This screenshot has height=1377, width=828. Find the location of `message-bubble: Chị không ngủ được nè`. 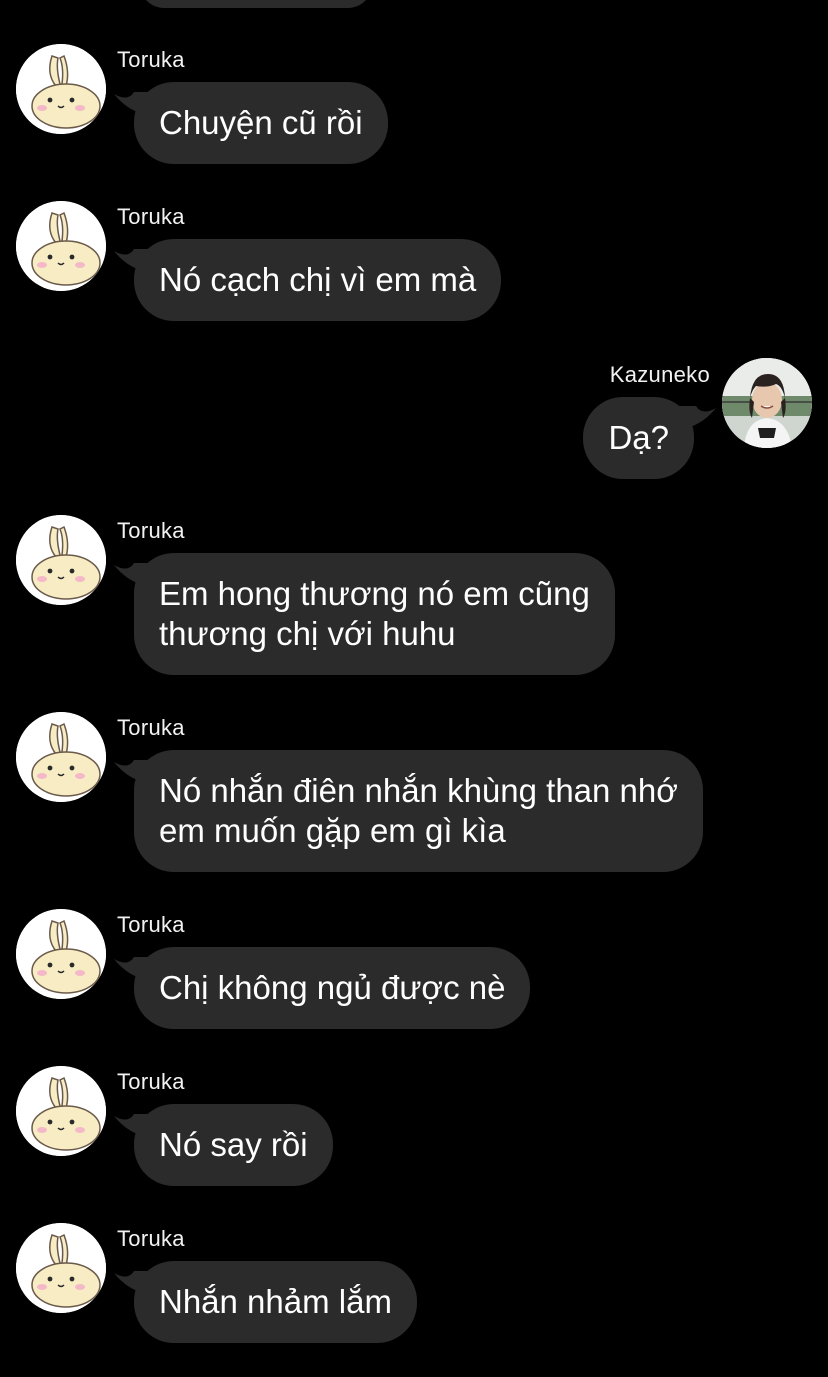

message-bubble: Chị không ngủ được nè is located at coordinates (332, 988).